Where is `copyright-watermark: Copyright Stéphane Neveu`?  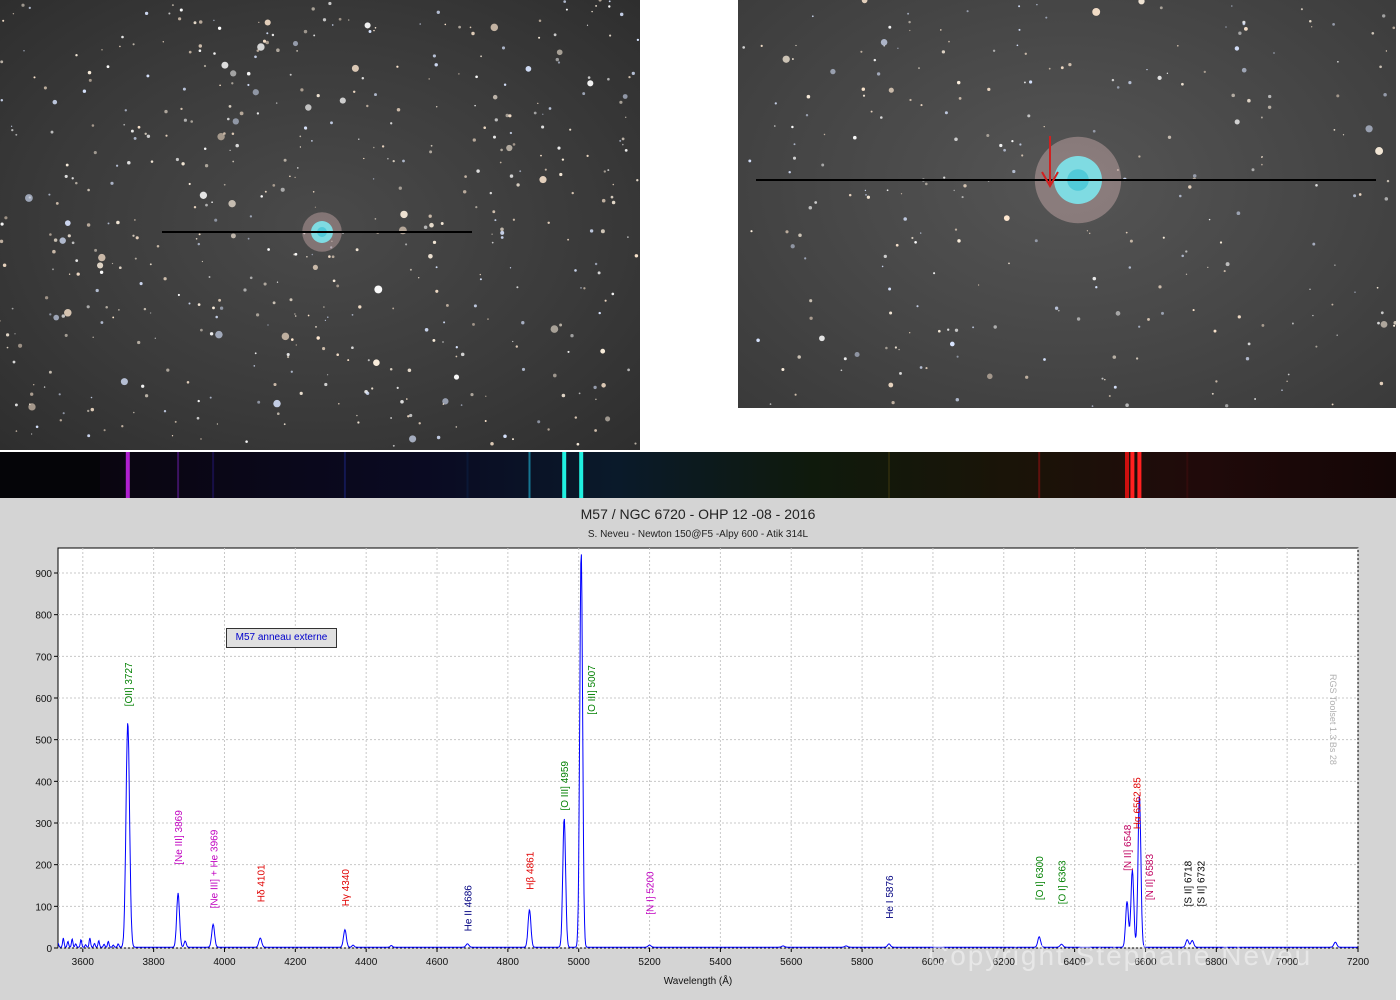
copyright-watermark: Copyright Stéphane Neveu is located at coordinates (1120, 955).